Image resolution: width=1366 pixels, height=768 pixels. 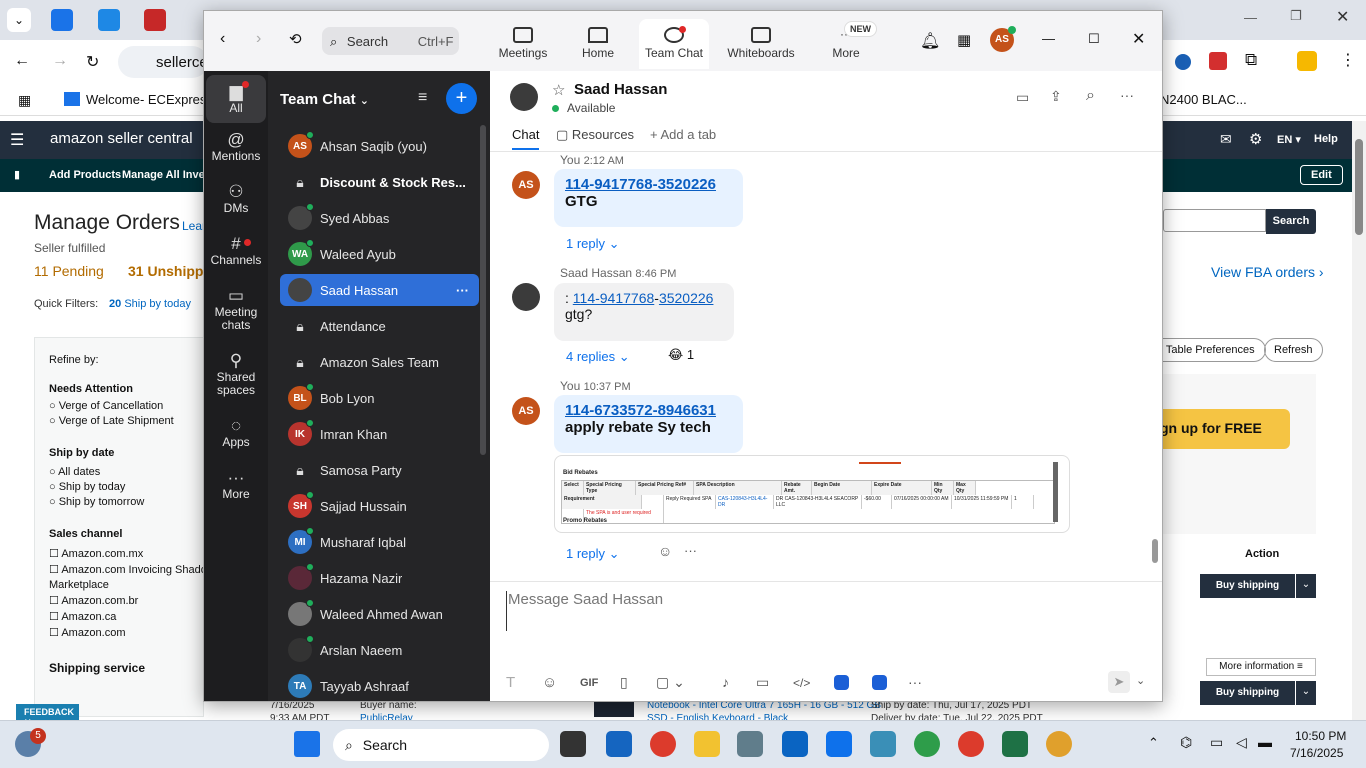 What do you see at coordinates (1307, 61) in the screenshot?
I see `profile-icon` at bounding box center [1307, 61].